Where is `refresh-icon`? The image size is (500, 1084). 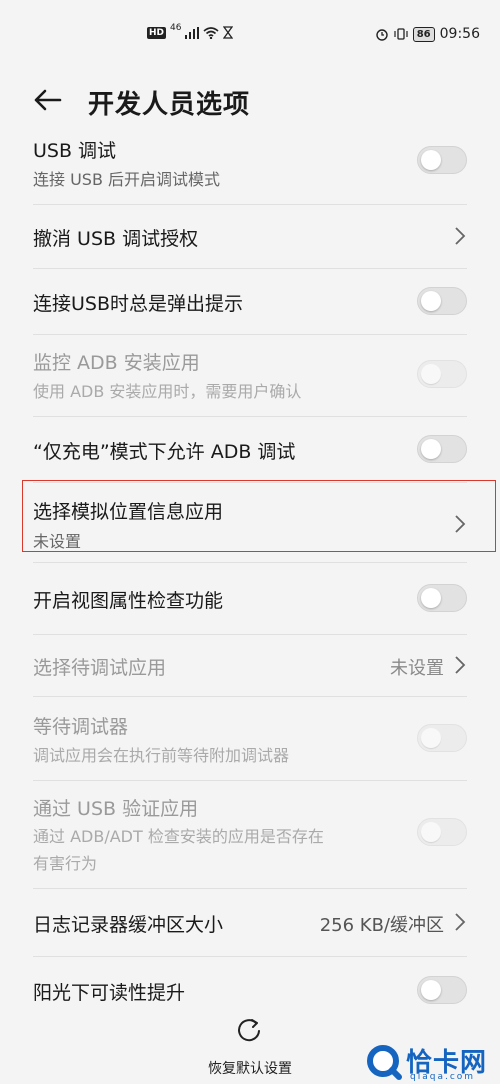 refresh-icon is located at coordinates (249, 1030).